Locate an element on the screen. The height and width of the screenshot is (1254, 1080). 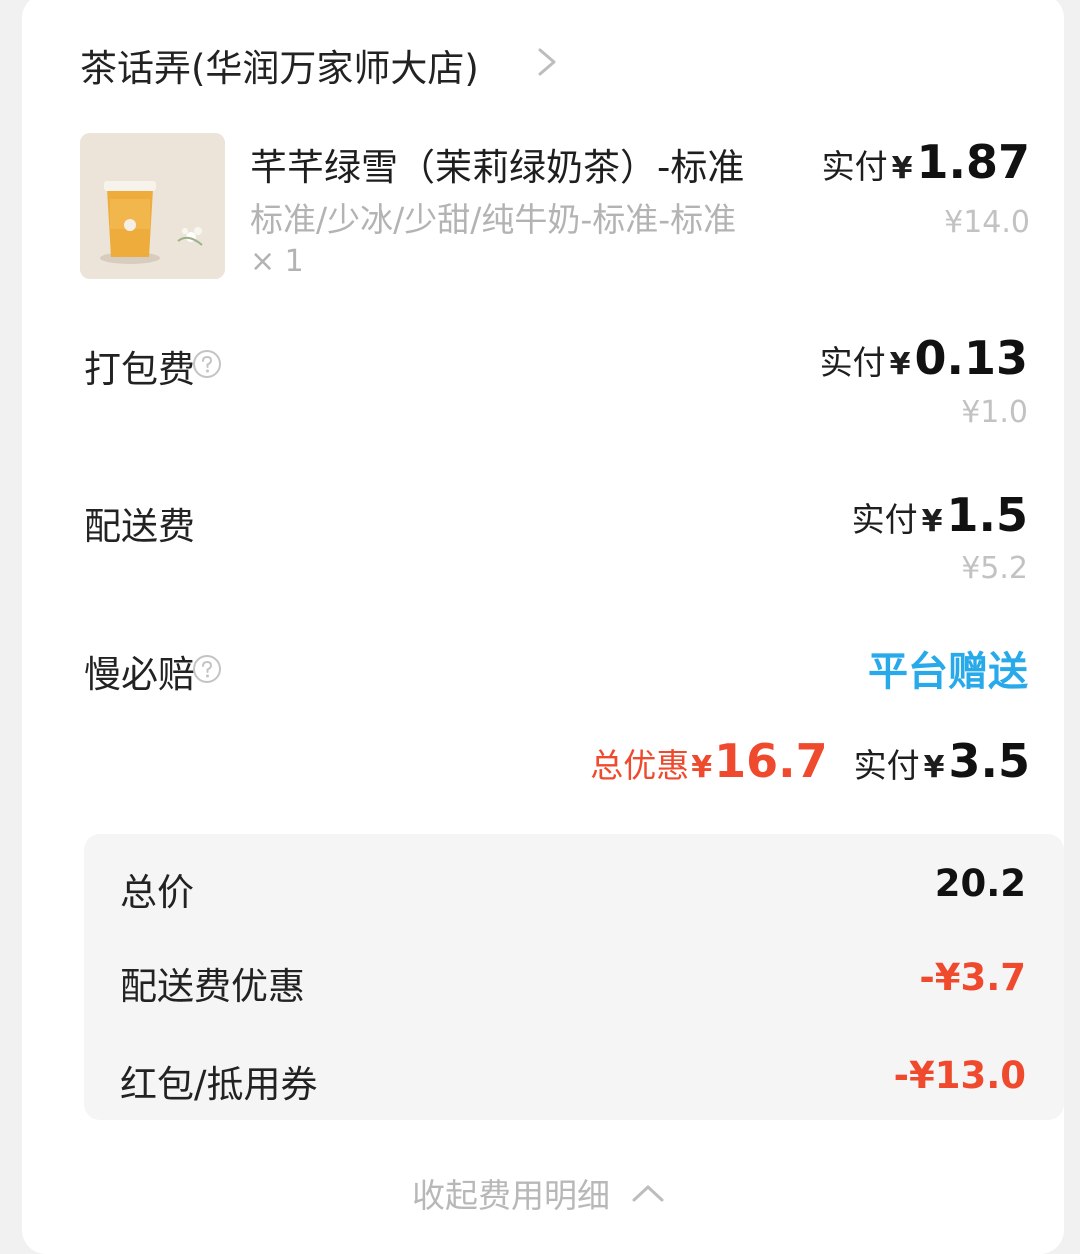
delivery-fee-pay-row: 实付 ¥ 1.5 is located at coordinates (940, 515).